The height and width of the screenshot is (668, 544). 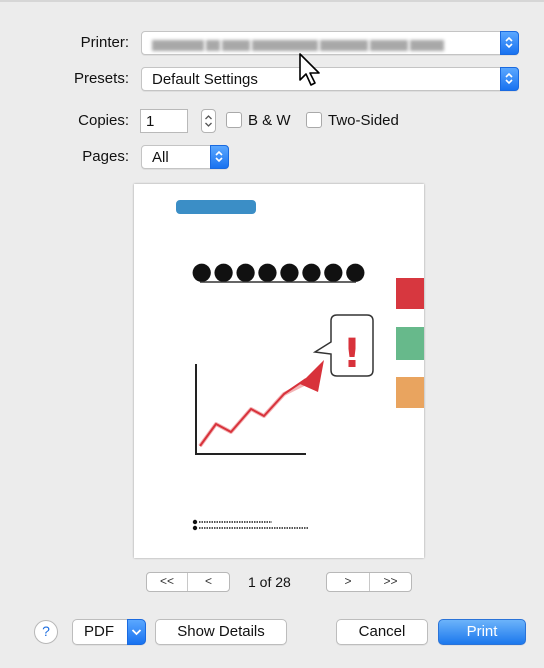 What do you see at coordinates (410, 392) in the screenshot?
I see `preview-orange-tab` at bounding box center [410, 392].